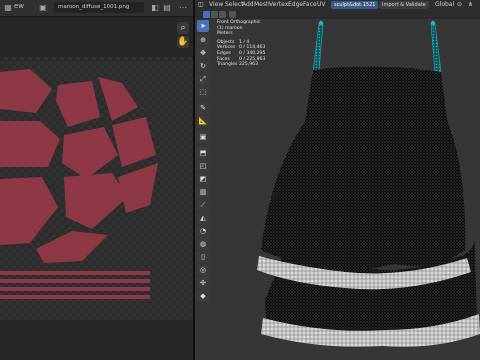 The height and width of the screenshot is (360, 480). I want to click on header-menu-label: ew, so click(19, 6).